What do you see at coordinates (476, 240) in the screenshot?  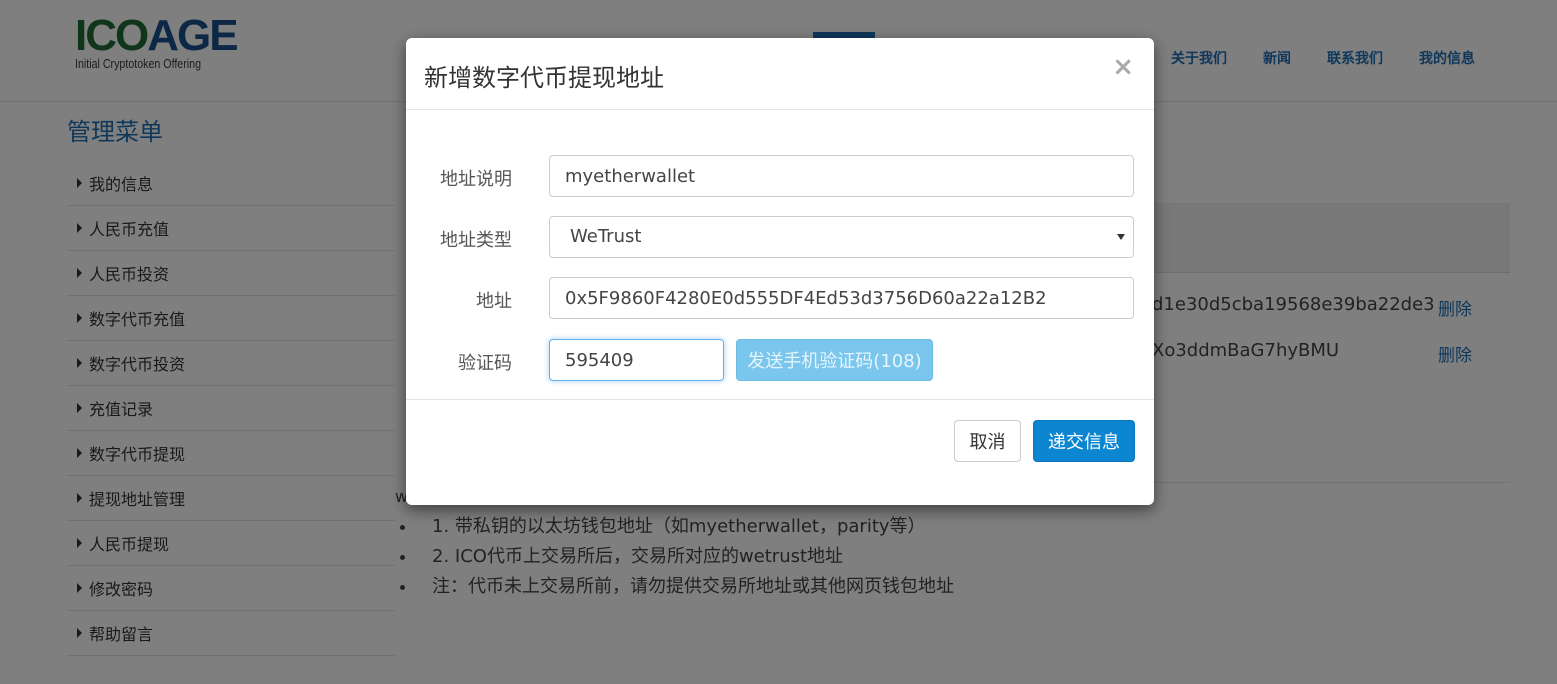 I see `type-label: 地址类型` at bounding box center [476, 240].